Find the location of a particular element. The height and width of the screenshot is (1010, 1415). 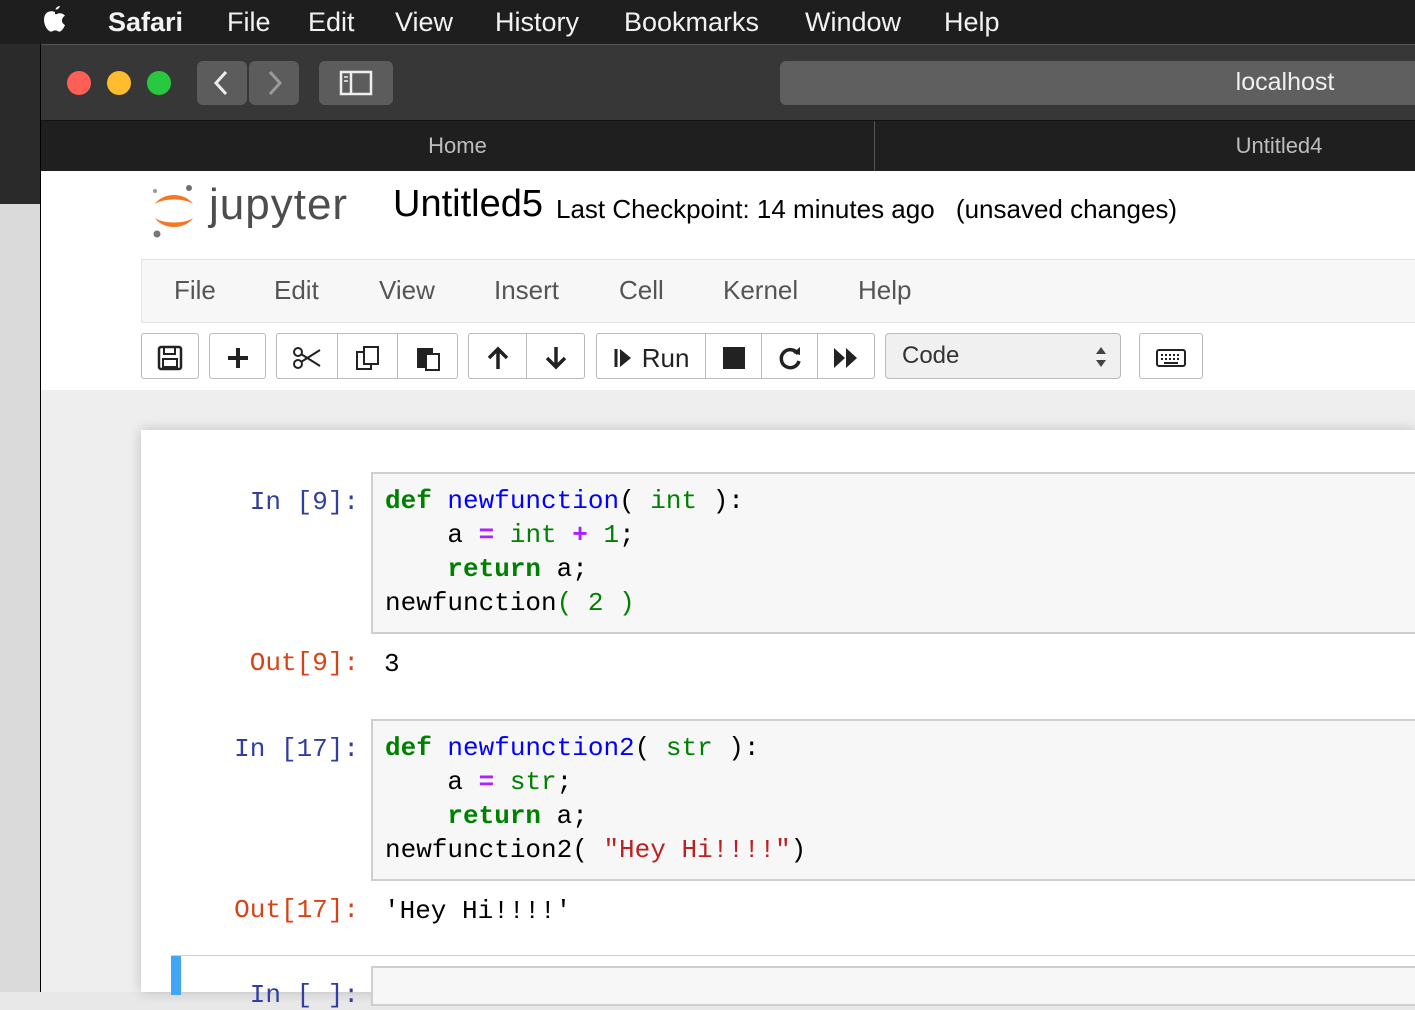

sidebar-toggle-button is located at coordinates (356, 83).